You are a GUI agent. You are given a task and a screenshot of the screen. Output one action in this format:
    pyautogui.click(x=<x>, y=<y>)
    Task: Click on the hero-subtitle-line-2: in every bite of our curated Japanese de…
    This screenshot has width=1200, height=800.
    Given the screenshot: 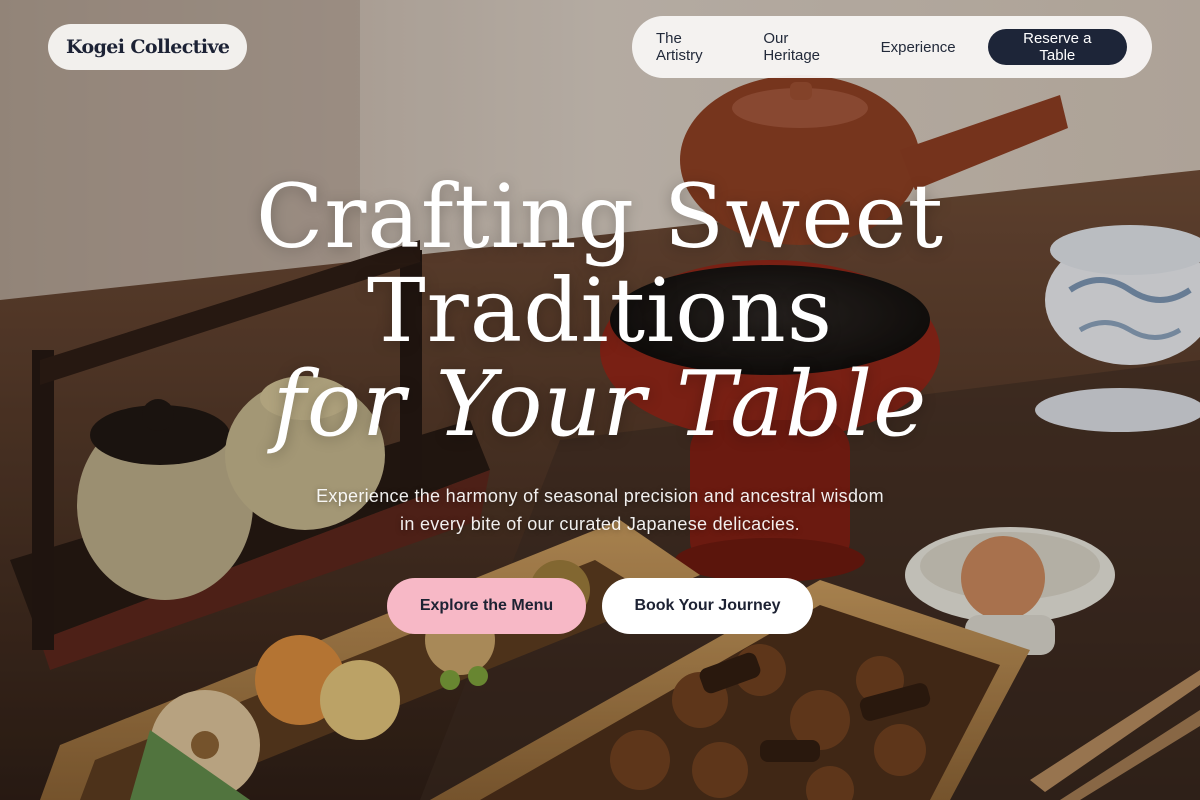 What is the action you would take?
    pyautogui.click(x=600, y=524)
    